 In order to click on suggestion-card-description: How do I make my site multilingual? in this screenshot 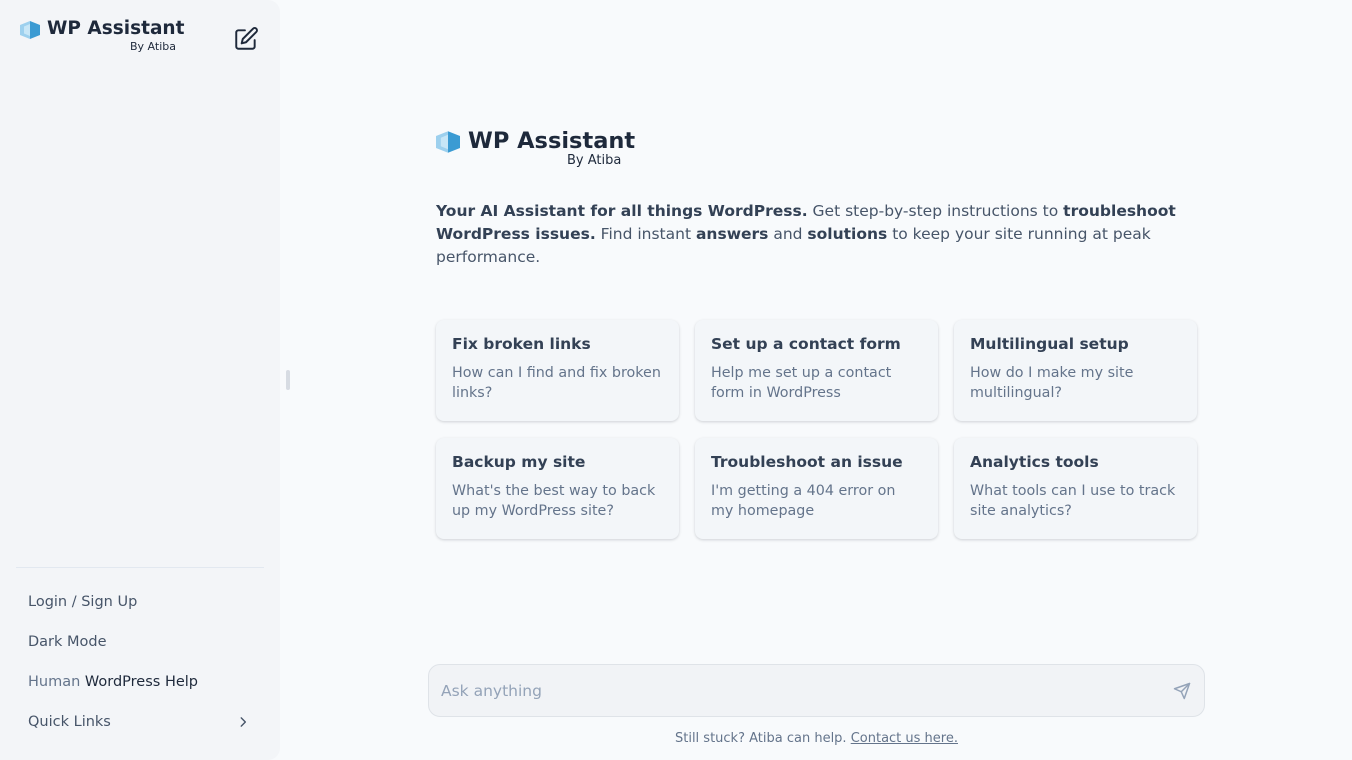, I will do `click(1052, 383)`.